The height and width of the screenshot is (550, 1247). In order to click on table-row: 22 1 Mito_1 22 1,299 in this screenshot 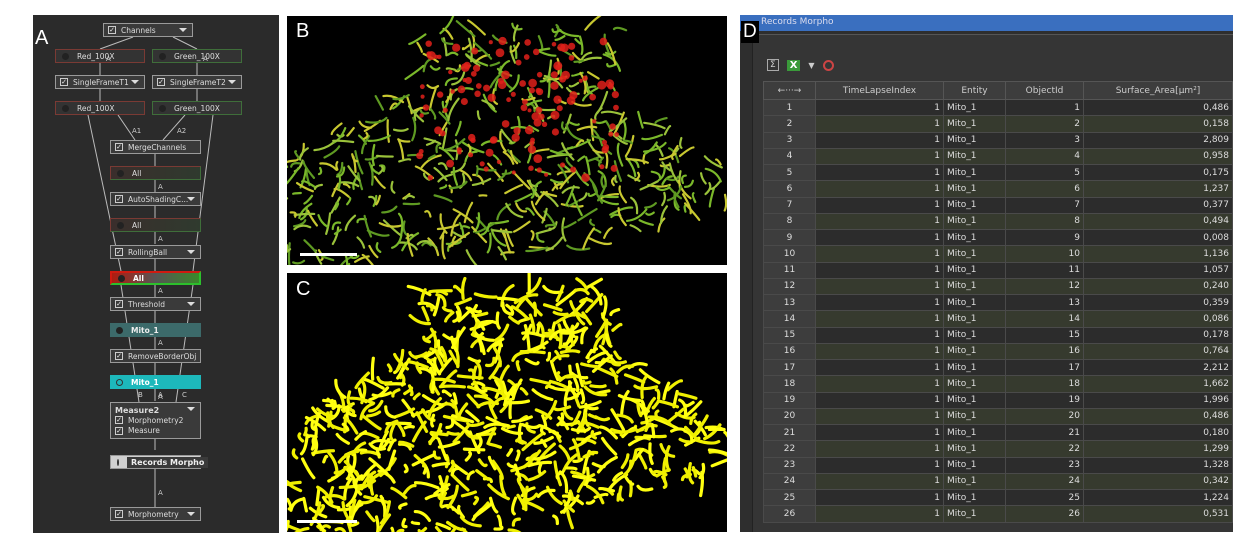, I will do `click(998, 449)`.